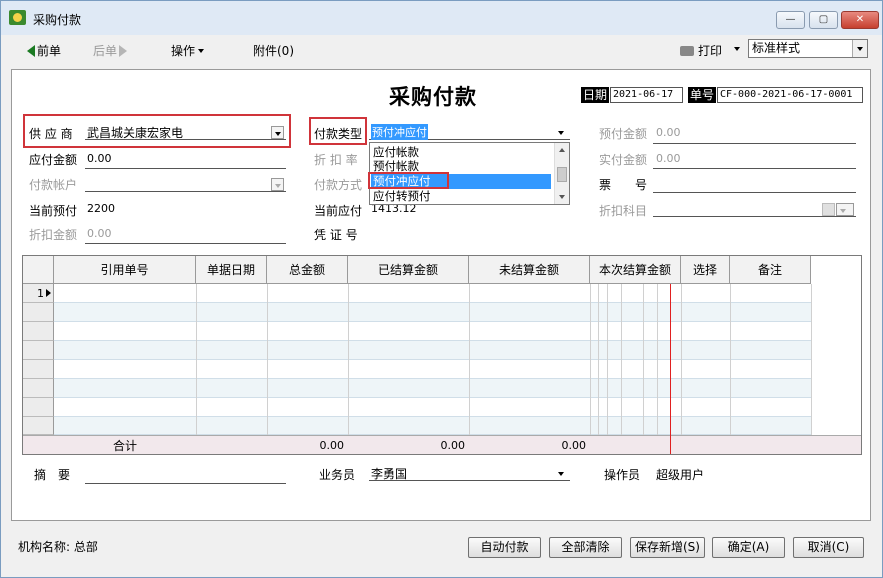  What do you see at coordinates (623, 160) in the screenshot?
I see `actual-pay-label: 实付金额` at bounding box center [623, 160].